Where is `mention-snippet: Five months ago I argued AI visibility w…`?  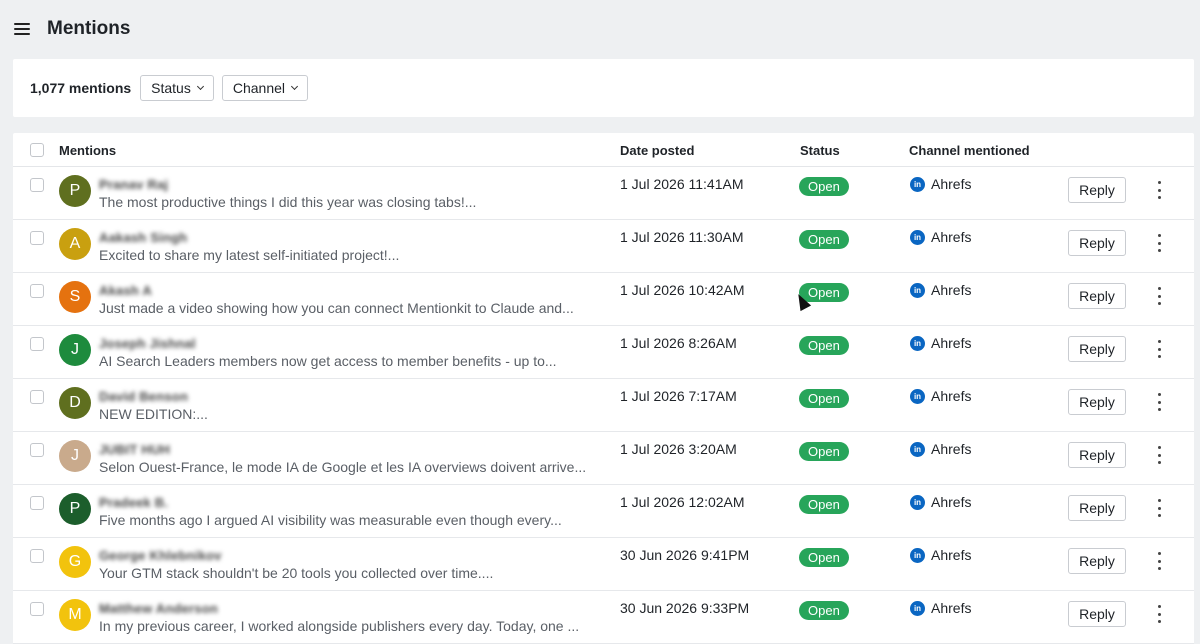
mention-snippet: Five months ago I argued AI visibility w… is located at coordinates (330, 520).